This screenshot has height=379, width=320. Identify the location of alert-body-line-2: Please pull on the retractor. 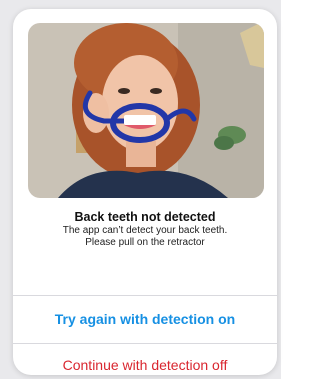
(145, 242).